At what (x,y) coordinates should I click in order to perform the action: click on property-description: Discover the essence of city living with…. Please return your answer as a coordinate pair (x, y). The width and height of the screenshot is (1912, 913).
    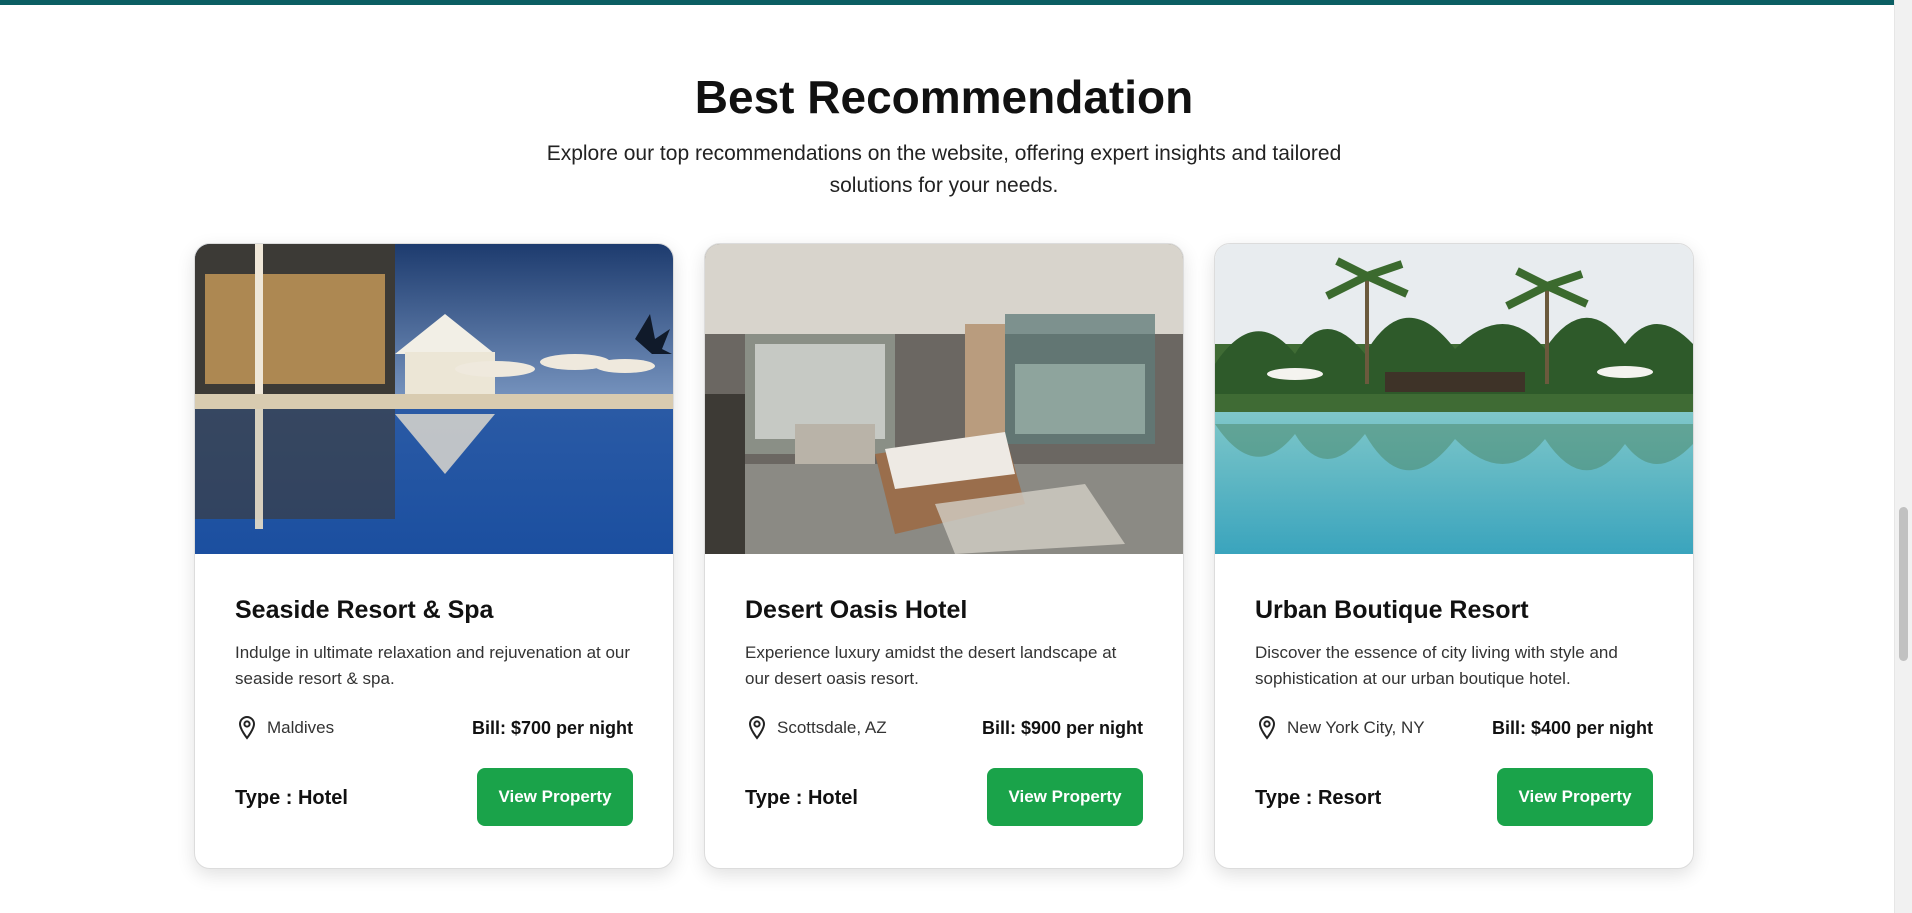
    Looking at the image, I should click on (1436, 665).